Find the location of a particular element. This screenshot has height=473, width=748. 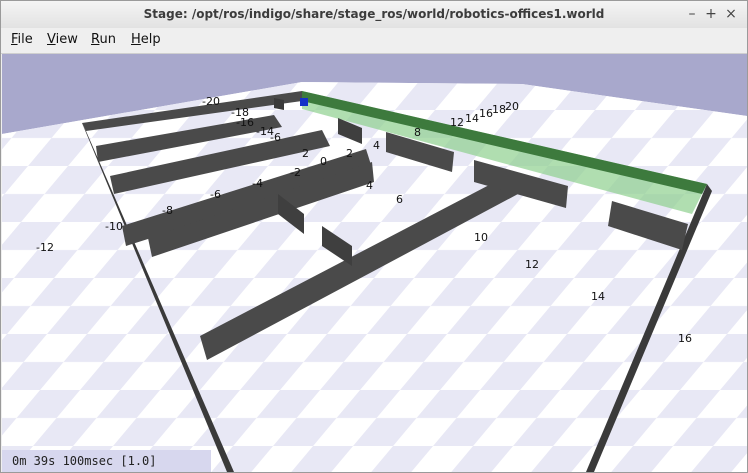

axis-label: 20 is located at coordinates (512, 106).